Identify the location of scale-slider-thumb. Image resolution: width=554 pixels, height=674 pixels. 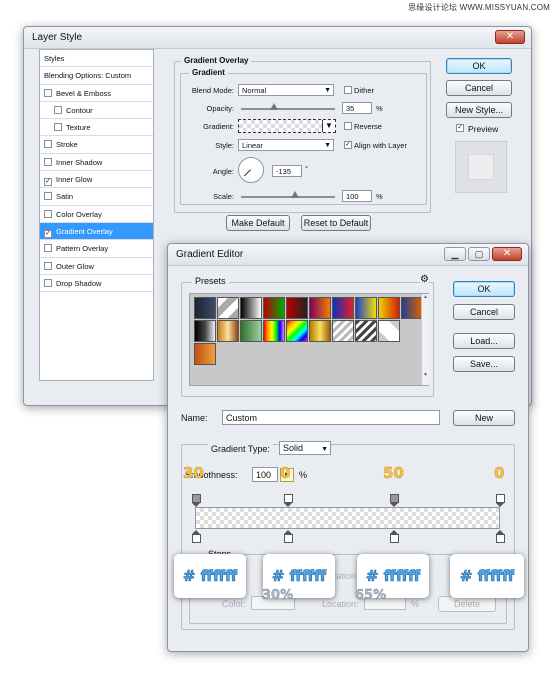
(295, 194).